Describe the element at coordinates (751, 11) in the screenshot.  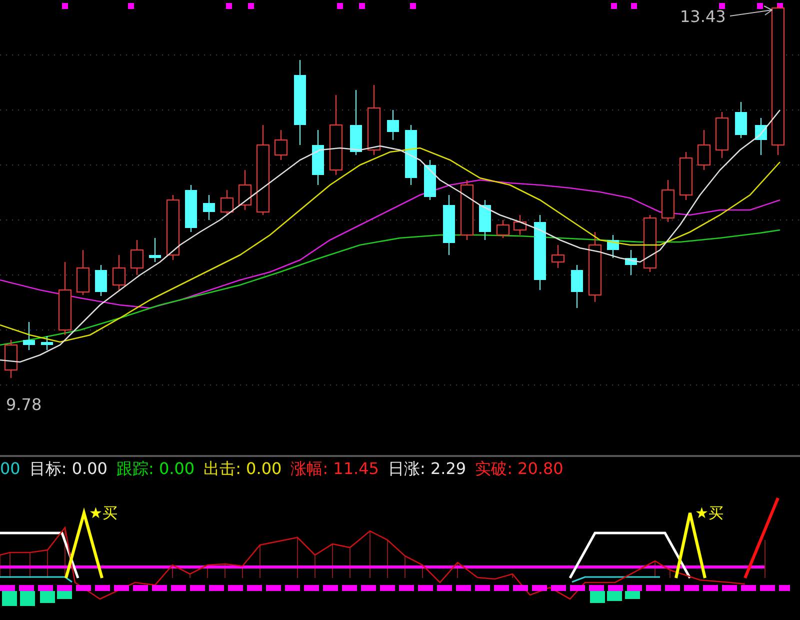
I see `pointer-arrow` at that location.